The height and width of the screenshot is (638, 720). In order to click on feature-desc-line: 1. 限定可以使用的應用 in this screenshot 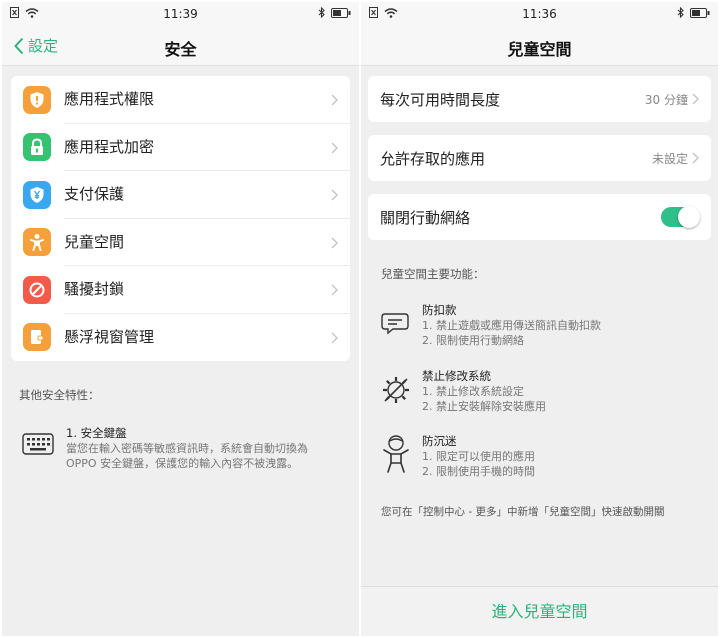, I will do `click(478, 456)`.